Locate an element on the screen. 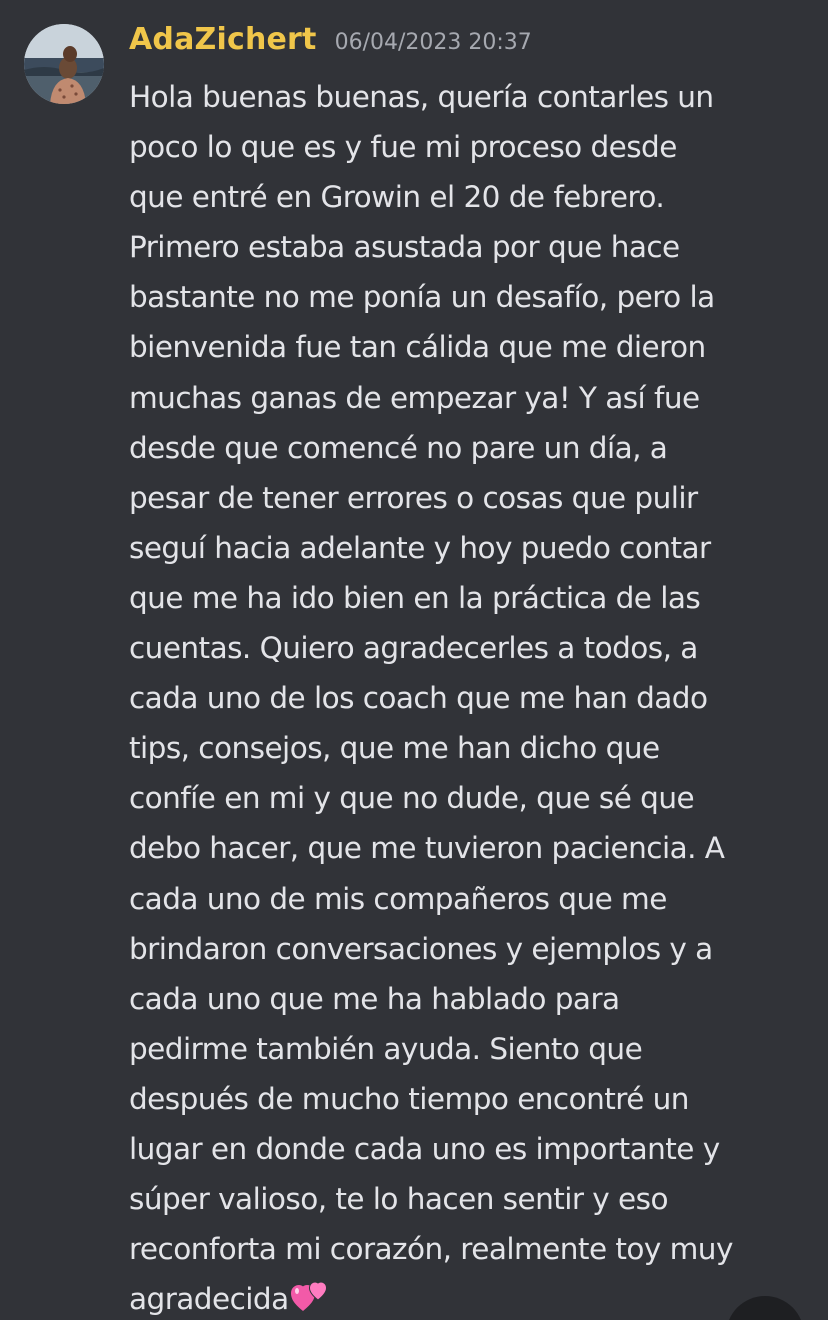 The image size is (828, 1320). message-line: cada uno de los coach que me han dado is located at coordinates (418, 698).